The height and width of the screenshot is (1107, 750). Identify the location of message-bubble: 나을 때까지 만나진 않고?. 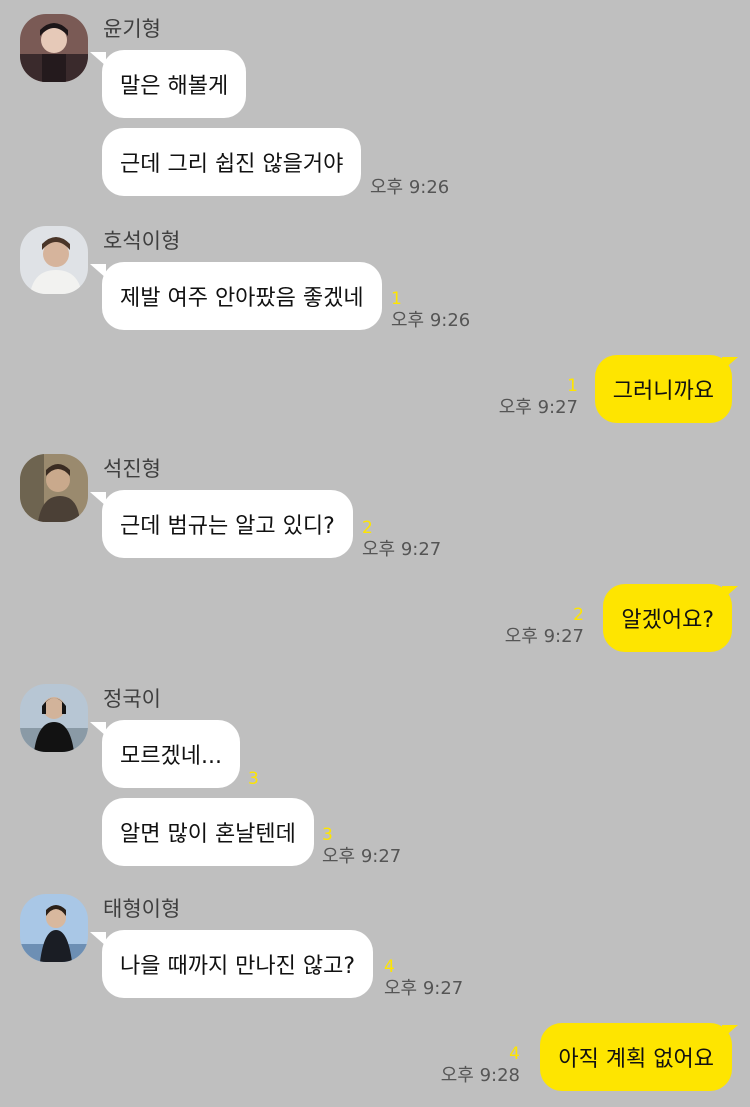
(238, 964).